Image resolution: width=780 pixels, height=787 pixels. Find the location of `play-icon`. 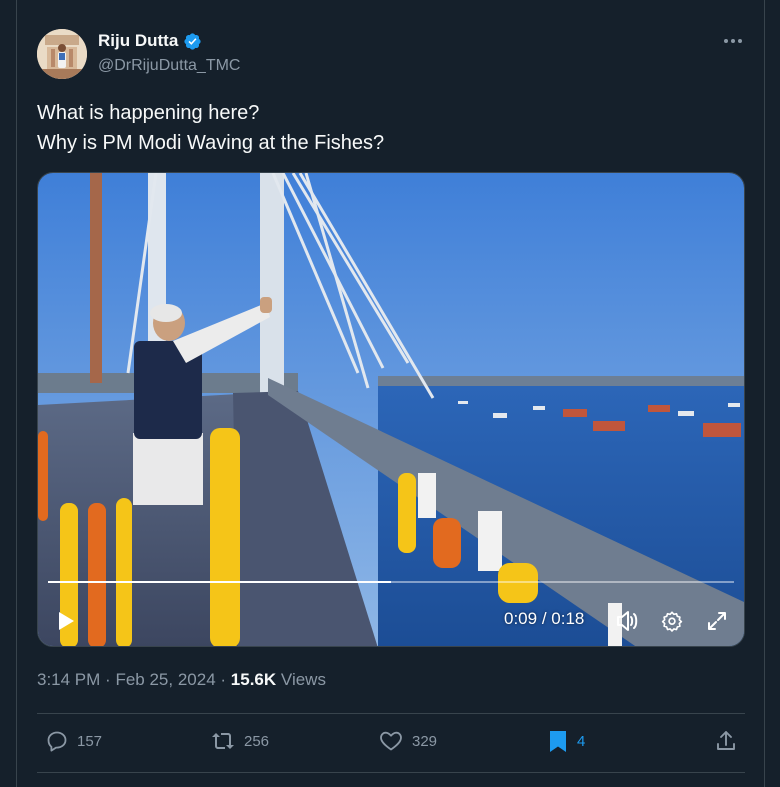

play-icon is located at coordinates (66, 621).